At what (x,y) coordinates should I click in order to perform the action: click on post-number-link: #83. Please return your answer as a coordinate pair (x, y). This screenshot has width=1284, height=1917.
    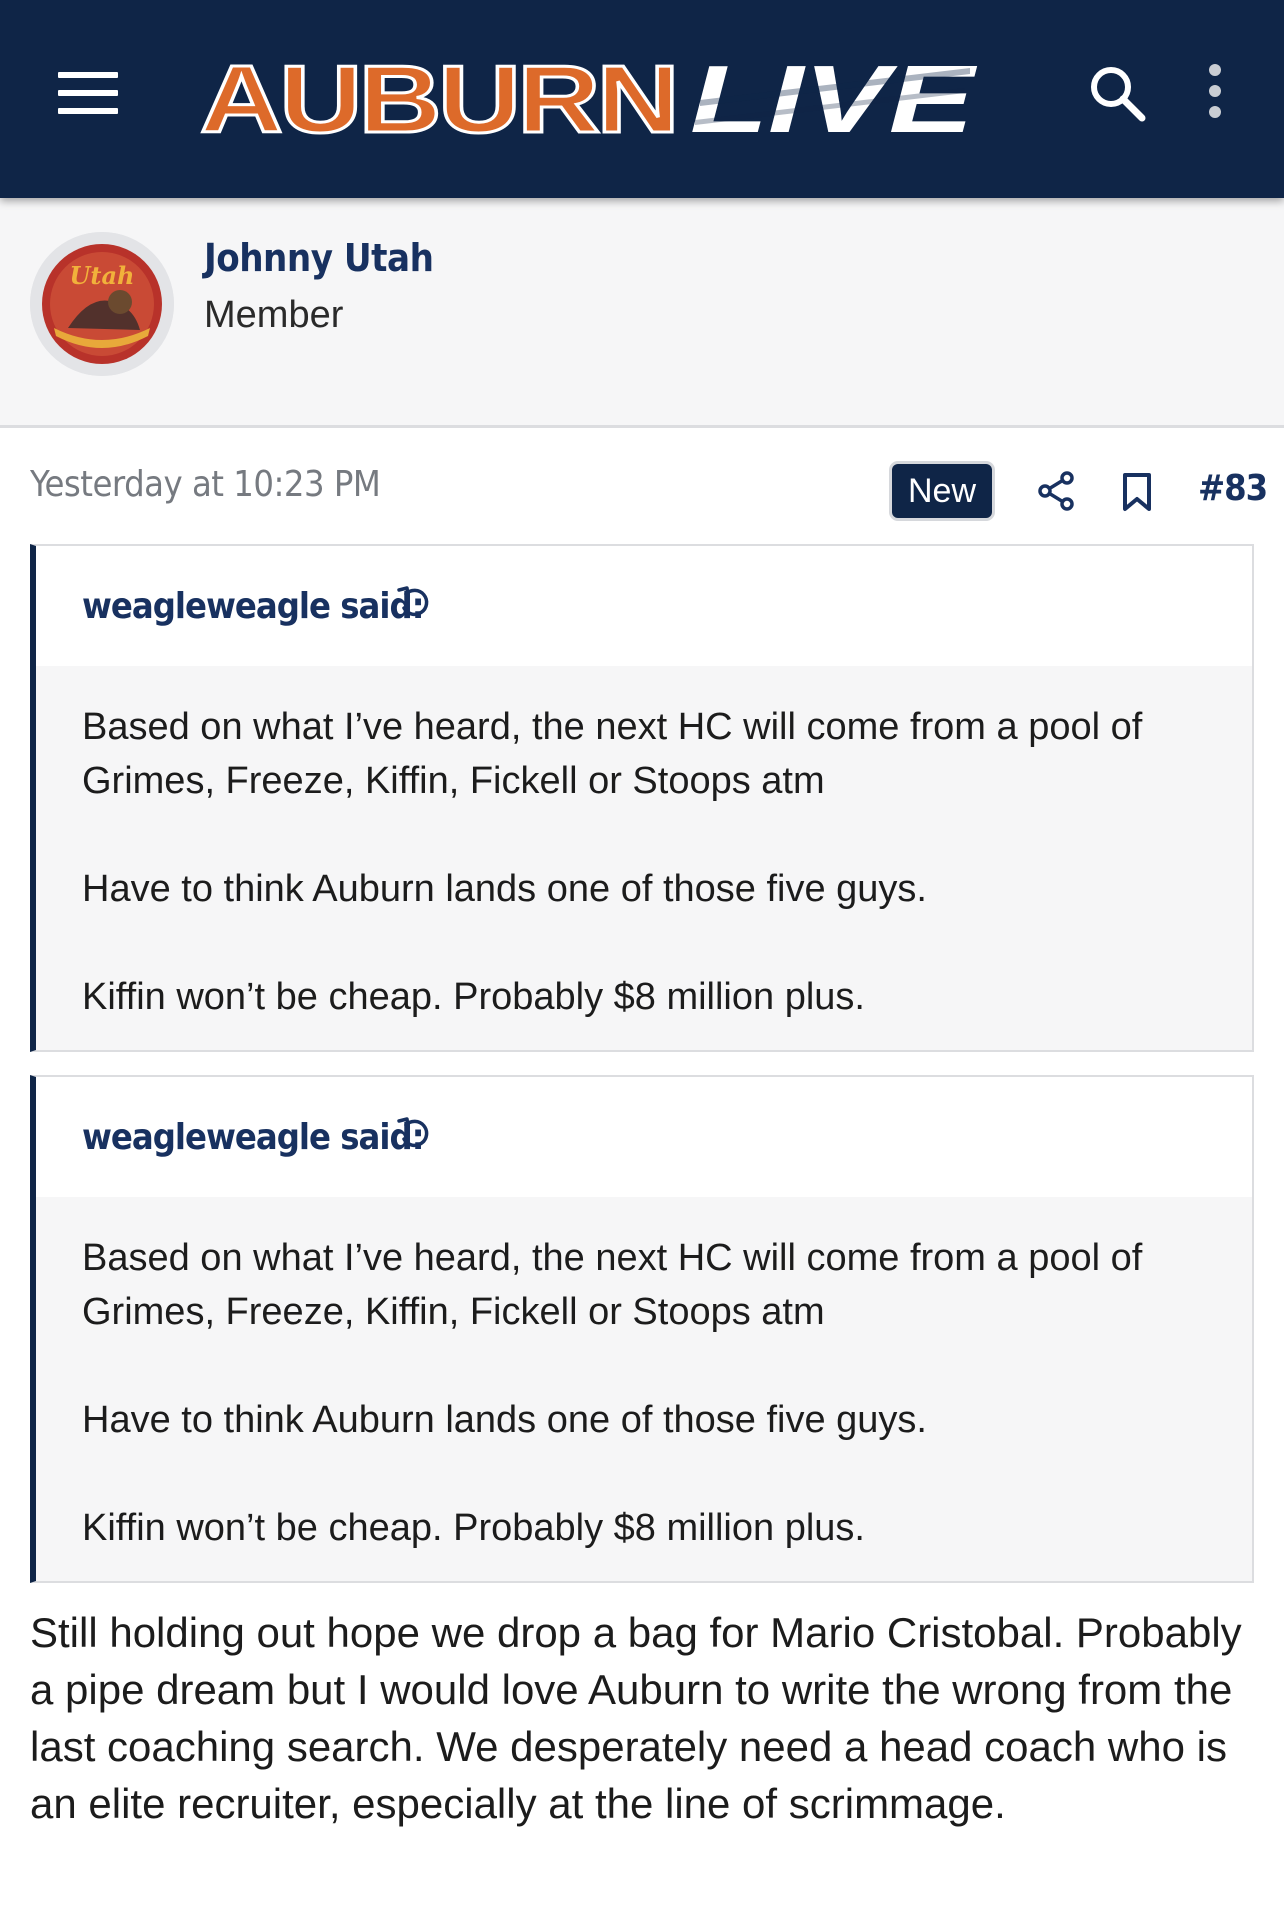
    Looking at the image, I should click on (1233, 488).